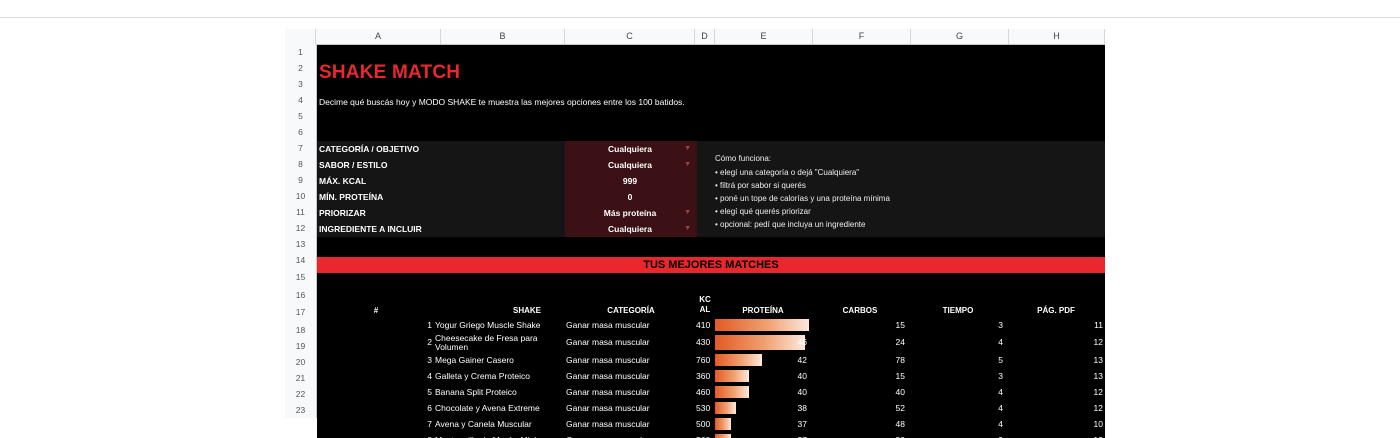 The width and height of the screenshot is (1400, 438). Describe the element at coordinates (300, 244) in the screenshot. I see `row-header-13: 13` at that location.